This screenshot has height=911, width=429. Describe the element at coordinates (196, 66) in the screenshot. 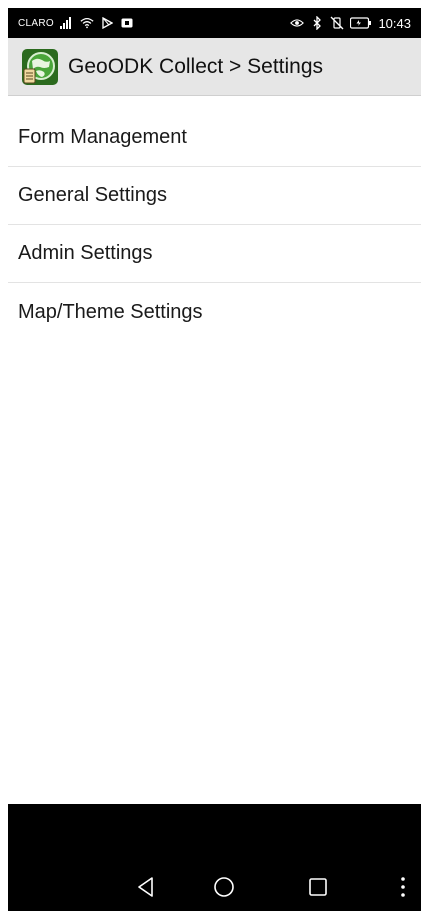

I see `page-title: GeoODK Collect > Settings` at that location.